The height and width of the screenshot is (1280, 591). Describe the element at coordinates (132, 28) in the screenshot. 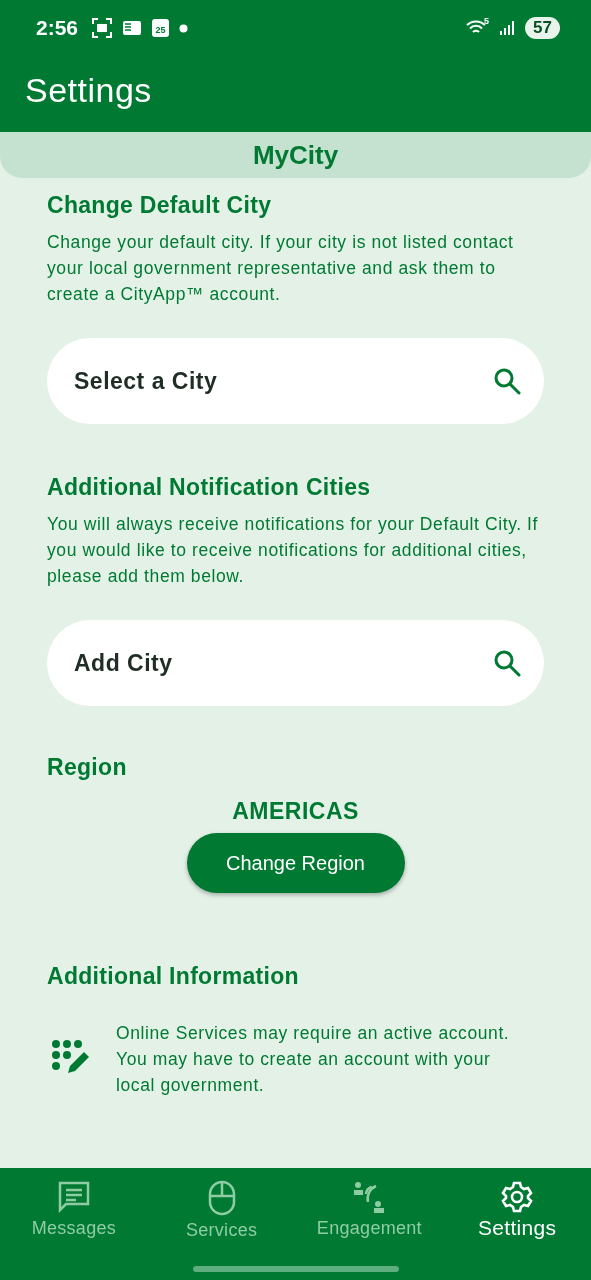

I see `card-icon` at that location.